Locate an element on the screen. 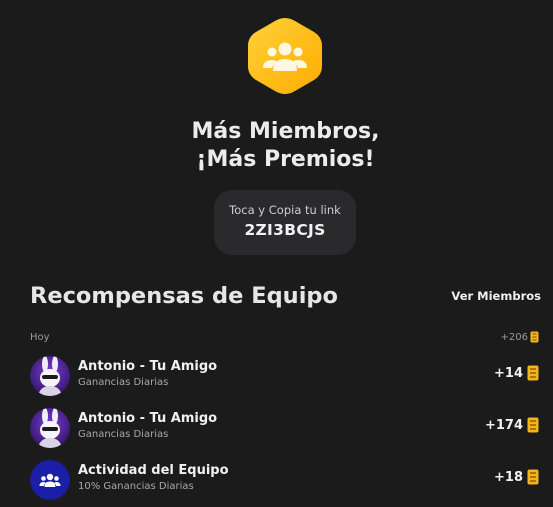  hero-title-line2: ¡Más Premios! is located at coordinates (285, 159).